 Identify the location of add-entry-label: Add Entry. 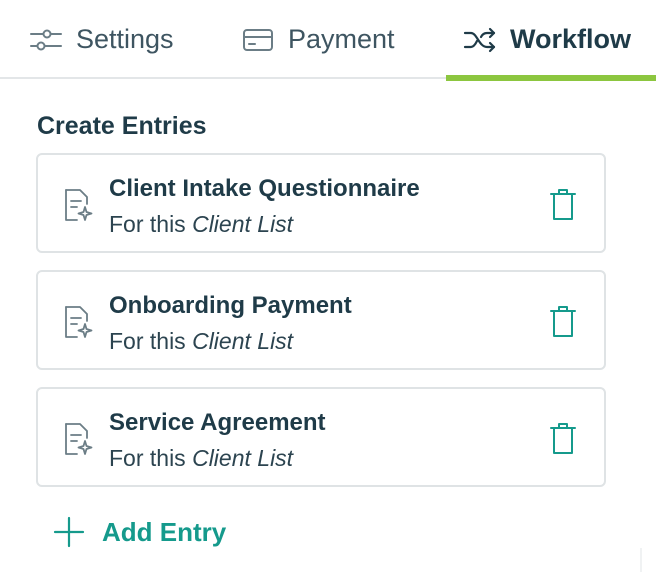
(164, 531).